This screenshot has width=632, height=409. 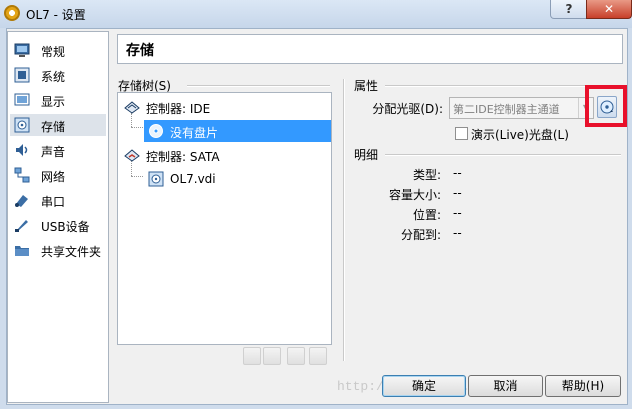 What do you see at coordinates (58, 250) in the screenshot?
I see `nav-item-shared-folders: 共享文件夹` at bounding box center [58, 250].